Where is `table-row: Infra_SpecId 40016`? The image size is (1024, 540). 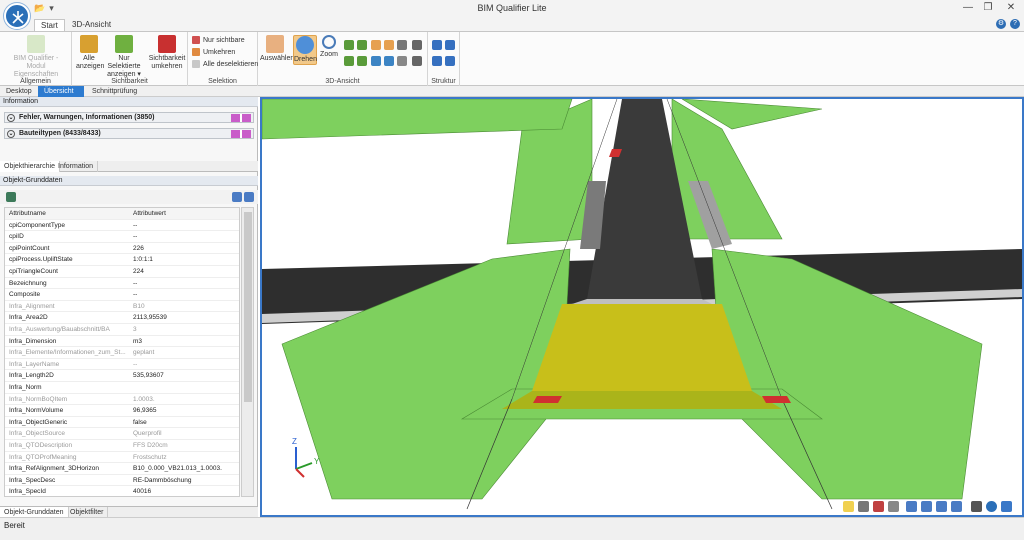
table-row: Infra_SpecId 40016 is located at coordinates (122, 491).